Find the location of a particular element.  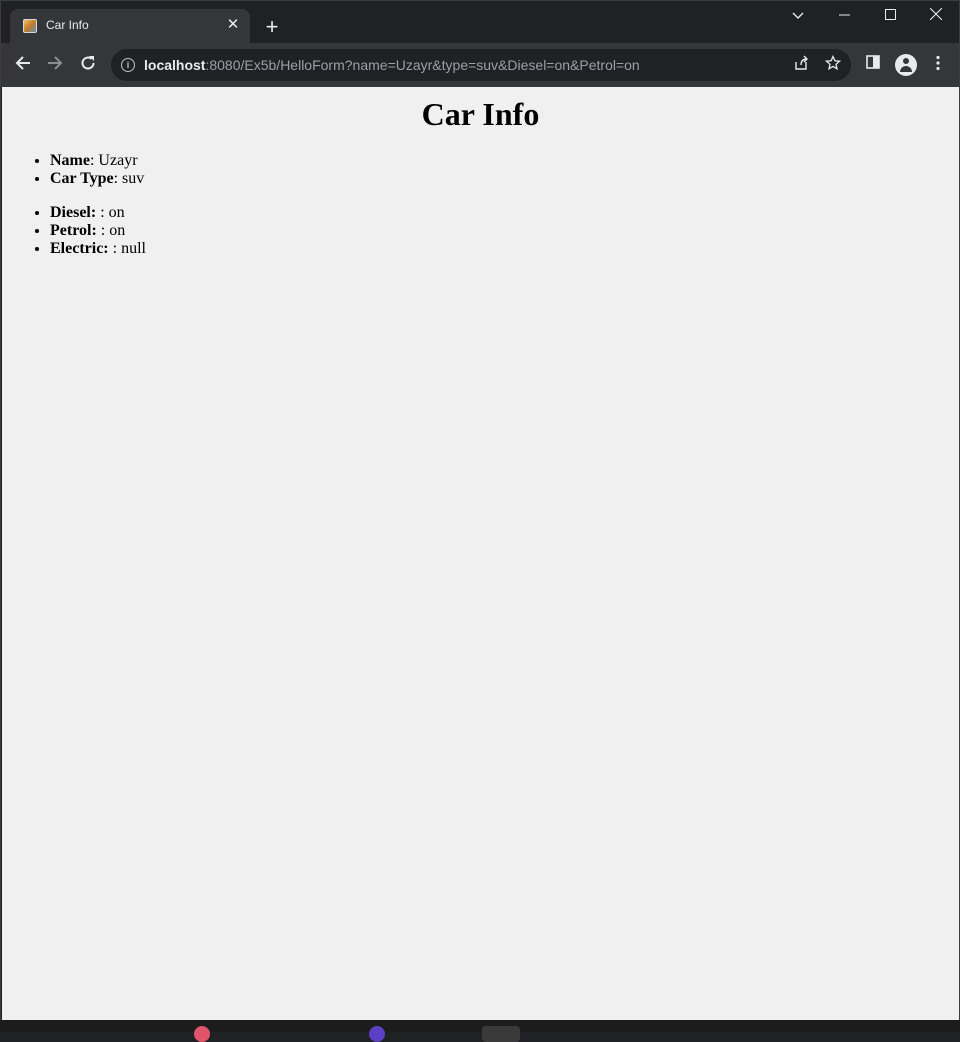

detail-value: : Uzayr is located at coordinates (113, 160).